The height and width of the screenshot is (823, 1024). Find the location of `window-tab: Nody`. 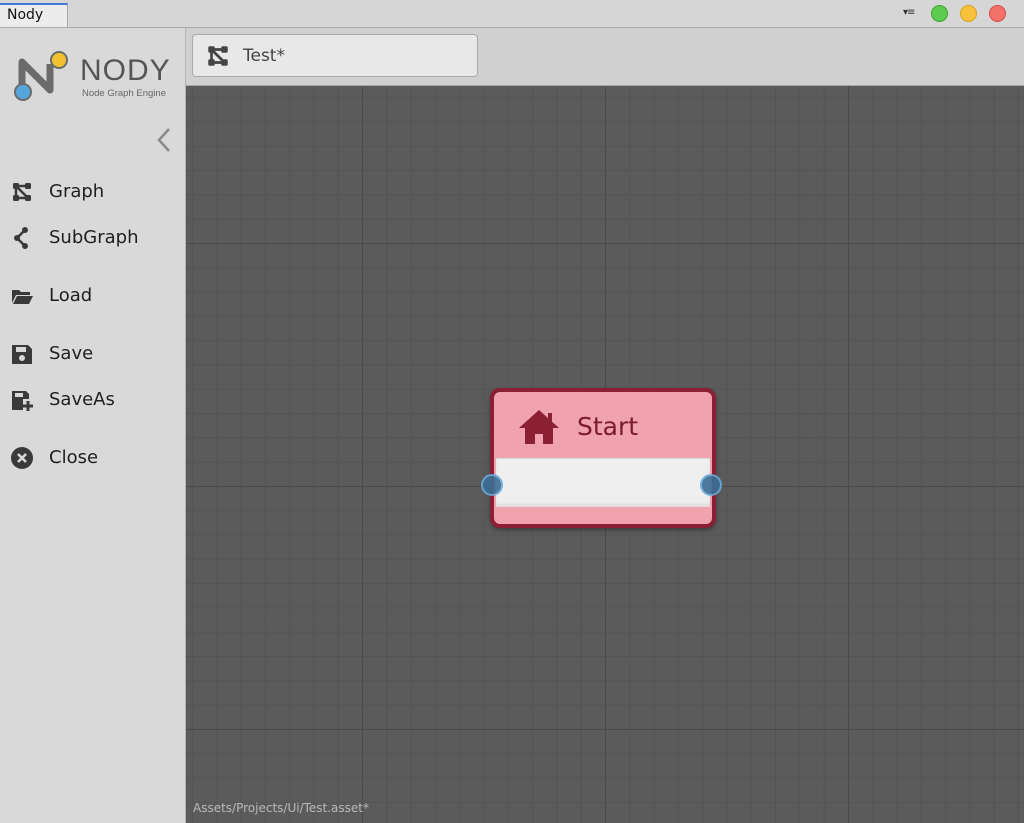

window-tab: Nody is located at coordinates (34, 15).